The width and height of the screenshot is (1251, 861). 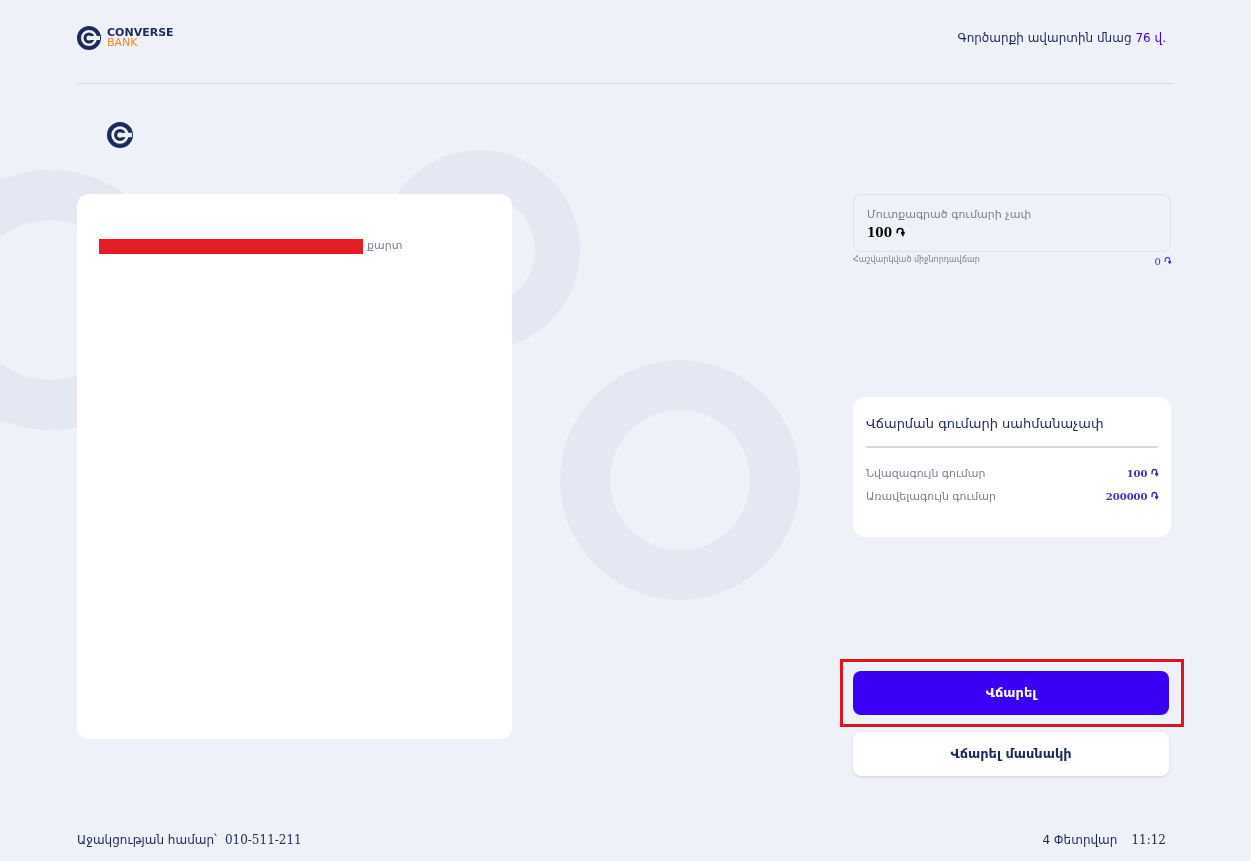 I want to click on limit-value: 200000 ֏, so click(x=1131, y=497).